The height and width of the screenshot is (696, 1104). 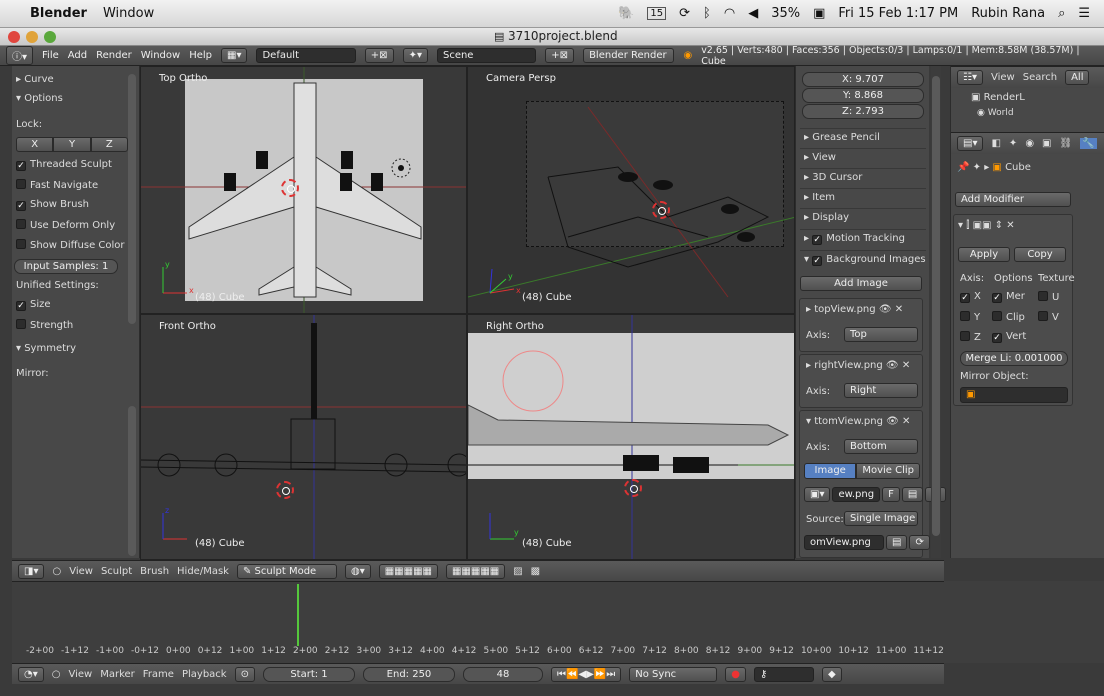 I want to click on bluetooth-icon: ᛒ, so click(x=707, y=13).